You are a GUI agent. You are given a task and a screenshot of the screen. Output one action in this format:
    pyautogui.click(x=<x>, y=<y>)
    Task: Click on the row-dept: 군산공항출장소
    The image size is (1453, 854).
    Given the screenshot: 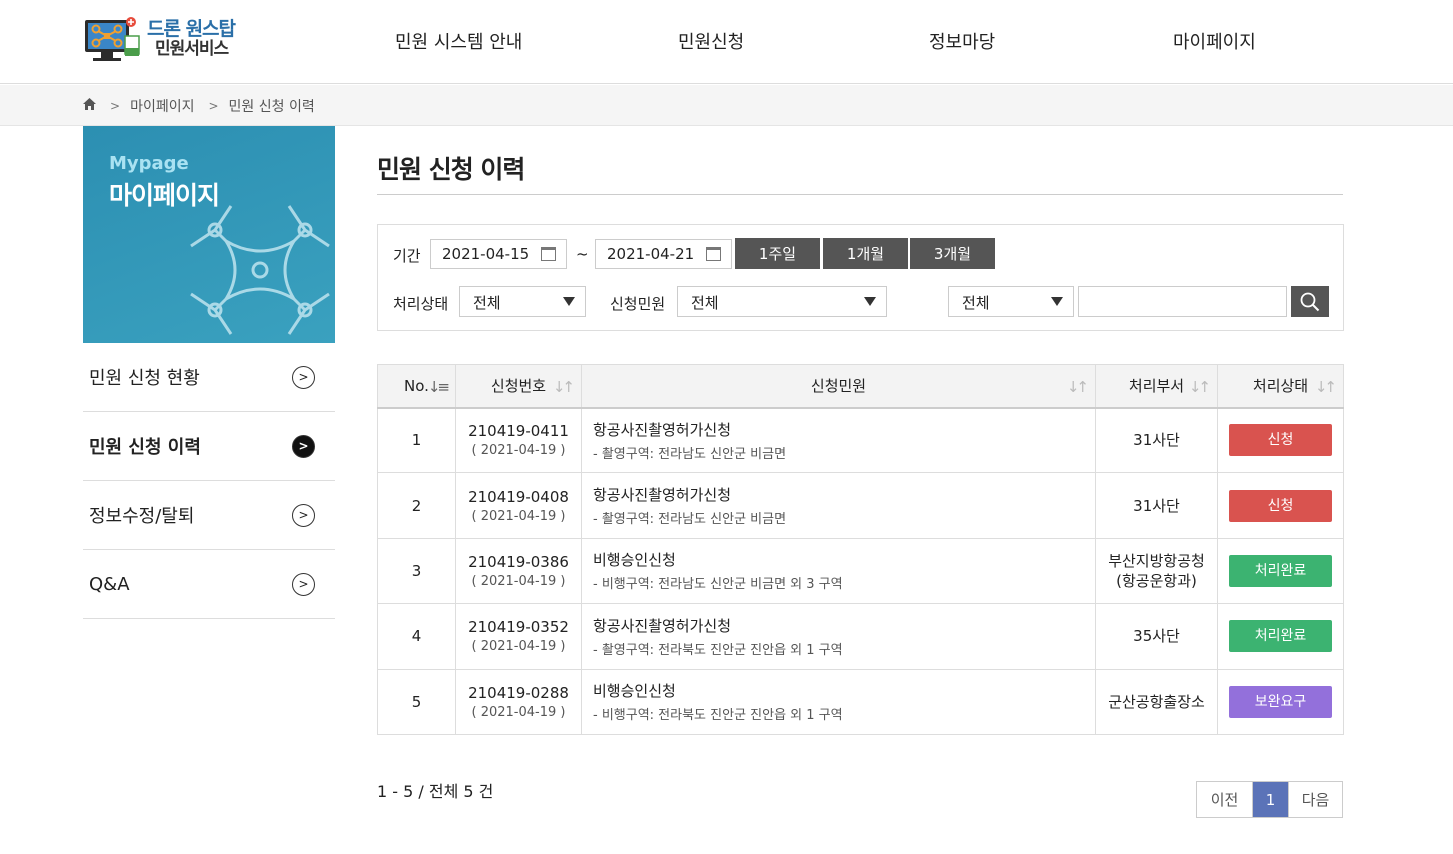 What is the action you would take?
    pyautogui.click(x=1156, y=701)
    